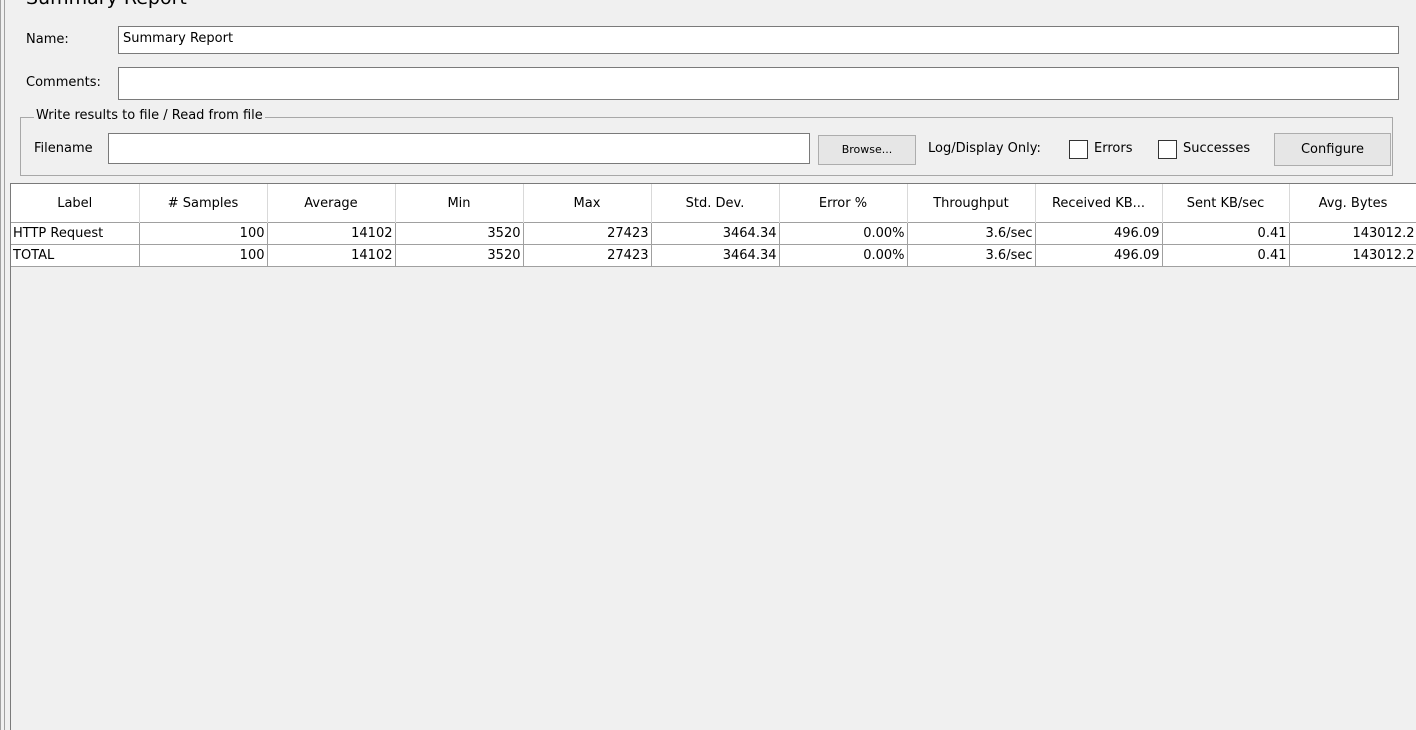  What do you see at coordinates (106, 5) in the screenshot?
I see `panel-title: Summary Report` at bounding box center [106, 5].